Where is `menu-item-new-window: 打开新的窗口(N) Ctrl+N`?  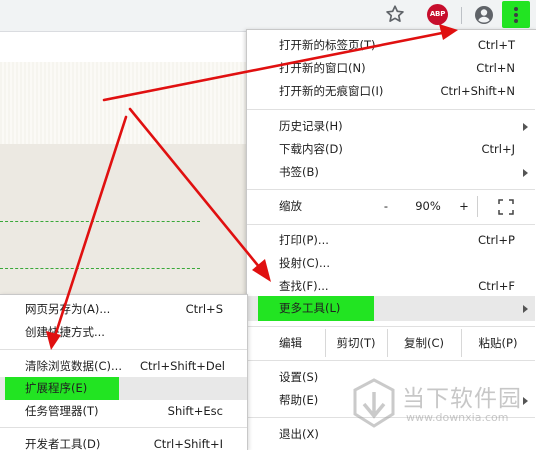
menu-item-new-window: 打开新的窗口(N) Ctrl+N is located at coordinates (391, 68).